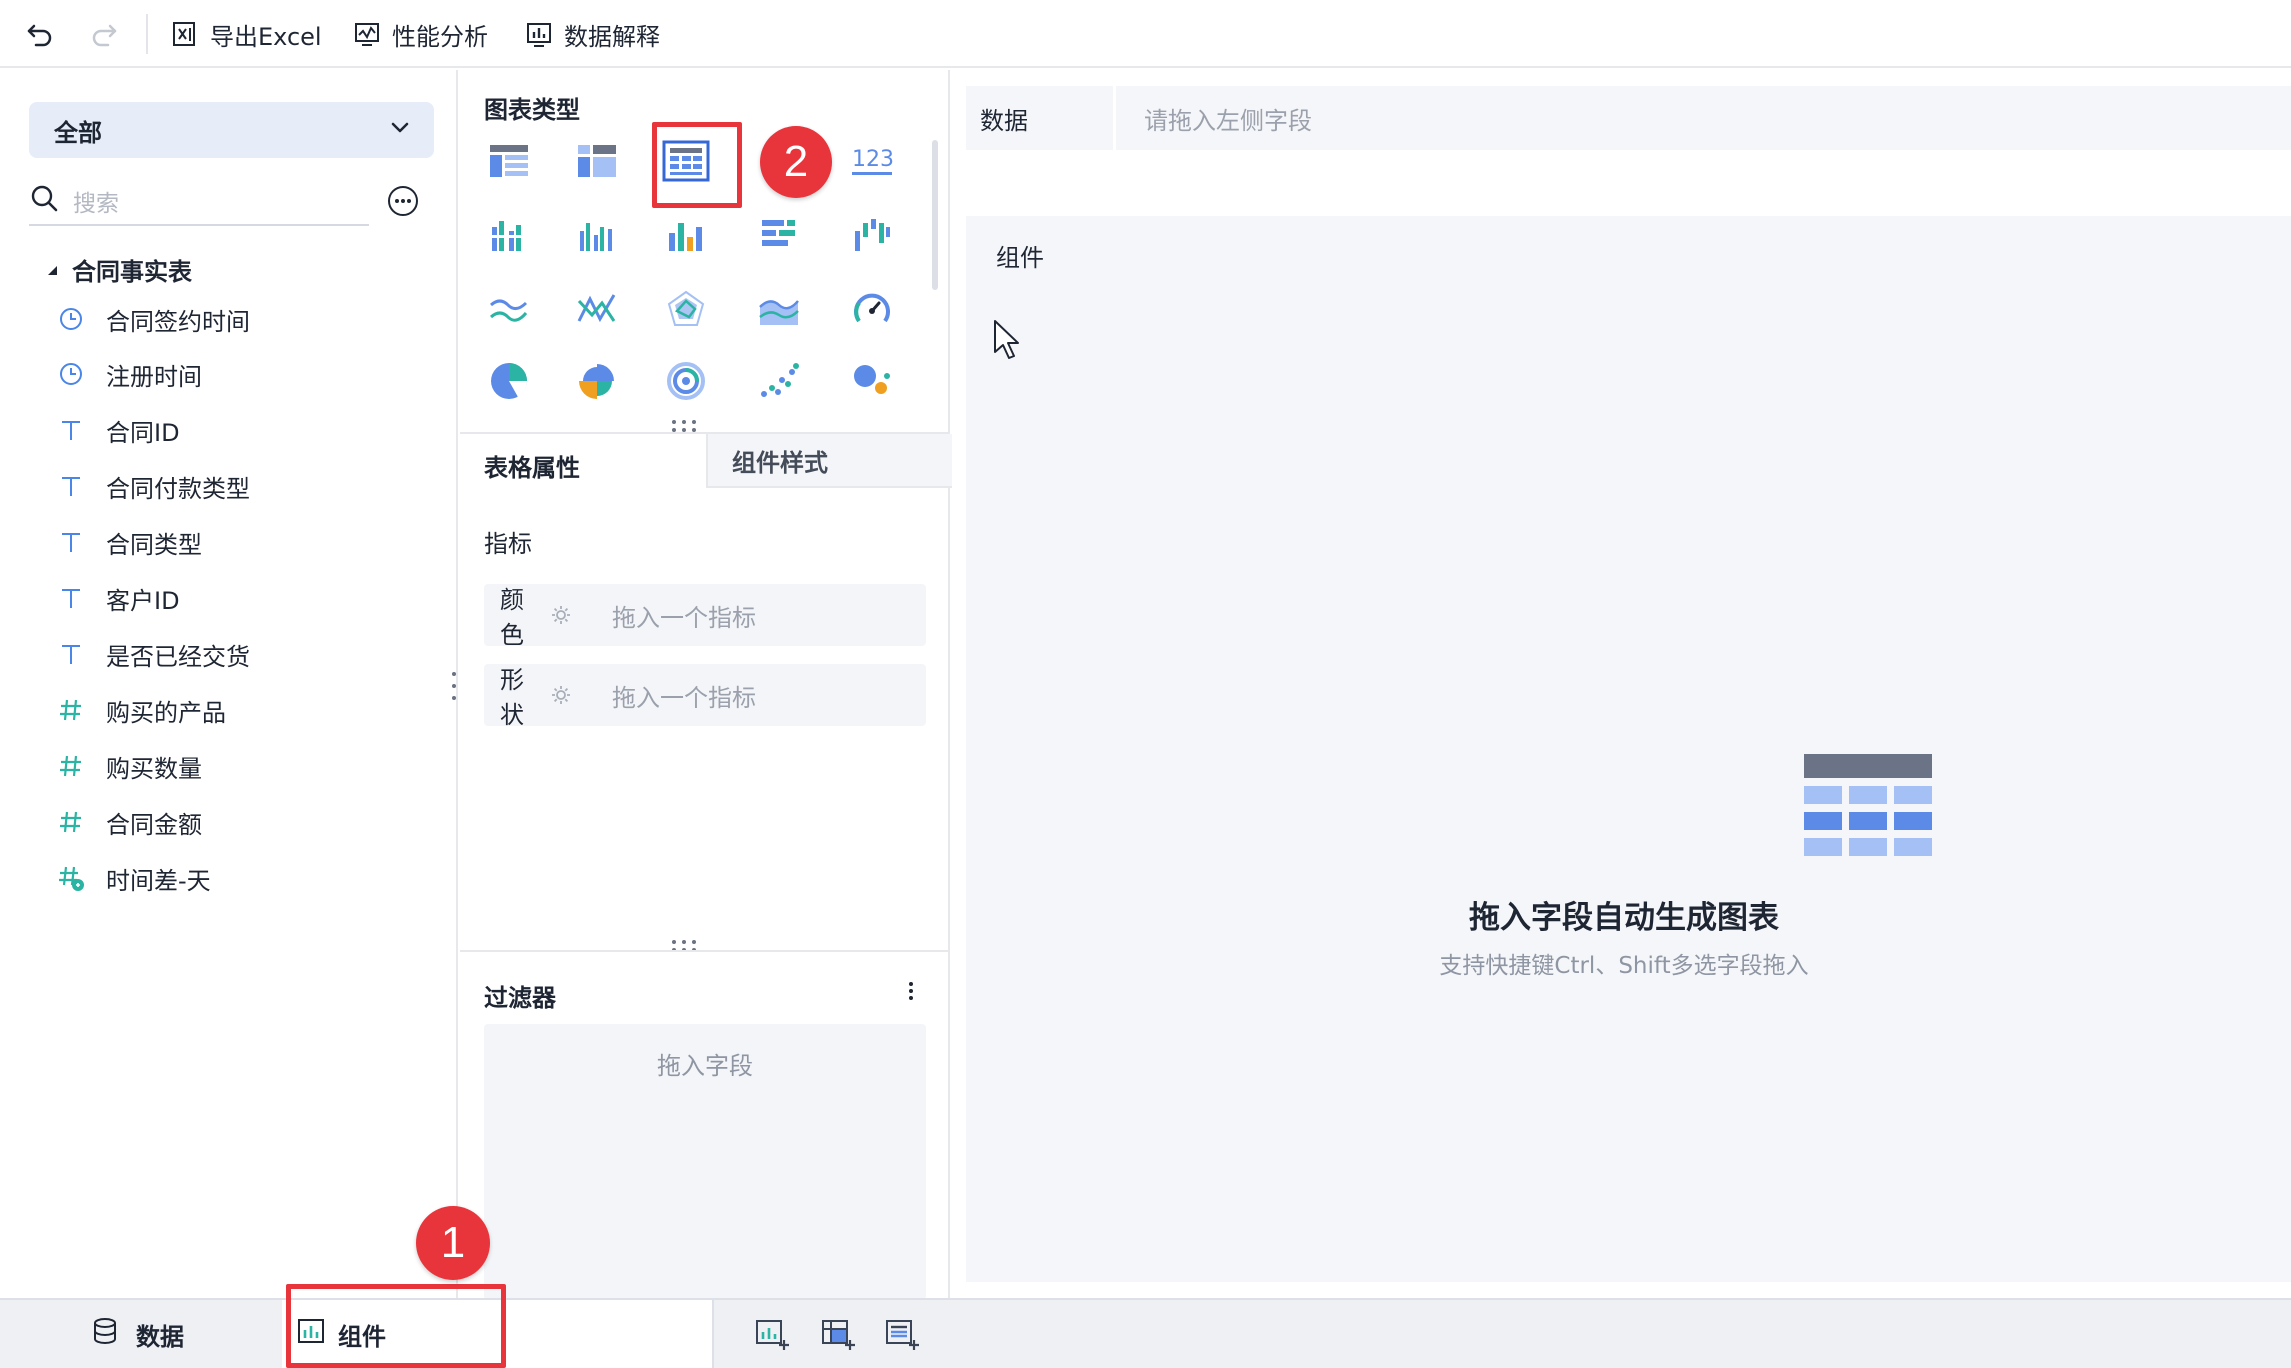  Describe the element at coordinates (199, 202) in the screenshot. I see `field-search: 搜索` at that location.